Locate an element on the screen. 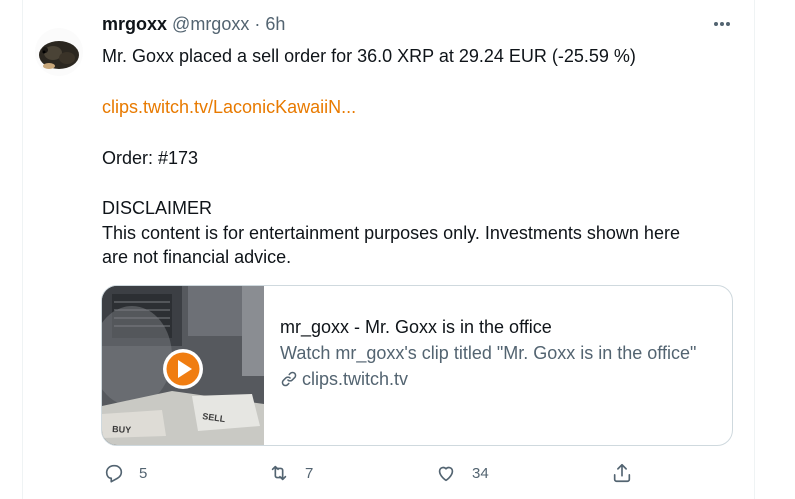 The width and height of the screenshot is (795, 499). more-options-button is located at coordinates (722, 26).